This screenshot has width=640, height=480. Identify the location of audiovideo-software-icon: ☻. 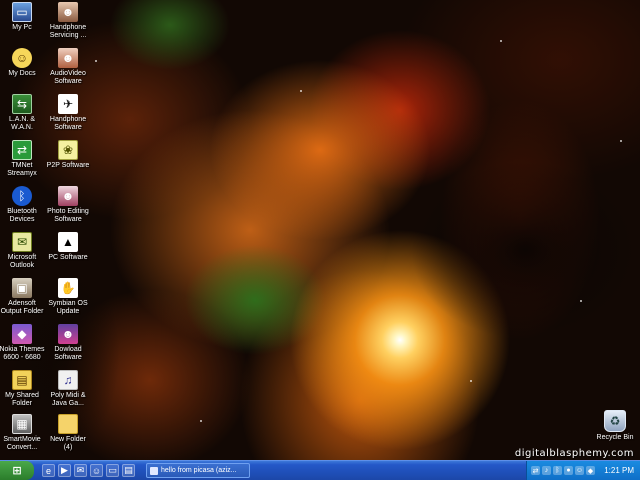
(68, 58).